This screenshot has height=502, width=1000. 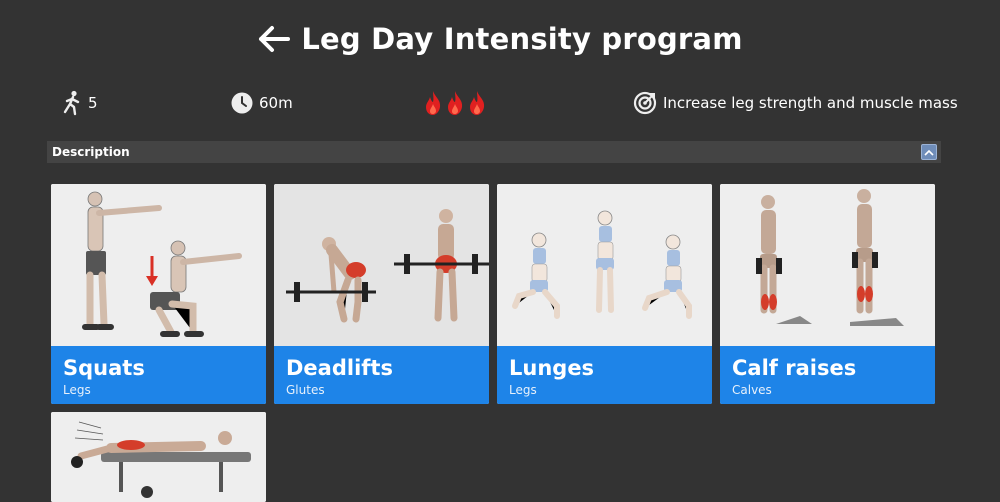 I want to click on target-icon, so click(x=645, y=103).